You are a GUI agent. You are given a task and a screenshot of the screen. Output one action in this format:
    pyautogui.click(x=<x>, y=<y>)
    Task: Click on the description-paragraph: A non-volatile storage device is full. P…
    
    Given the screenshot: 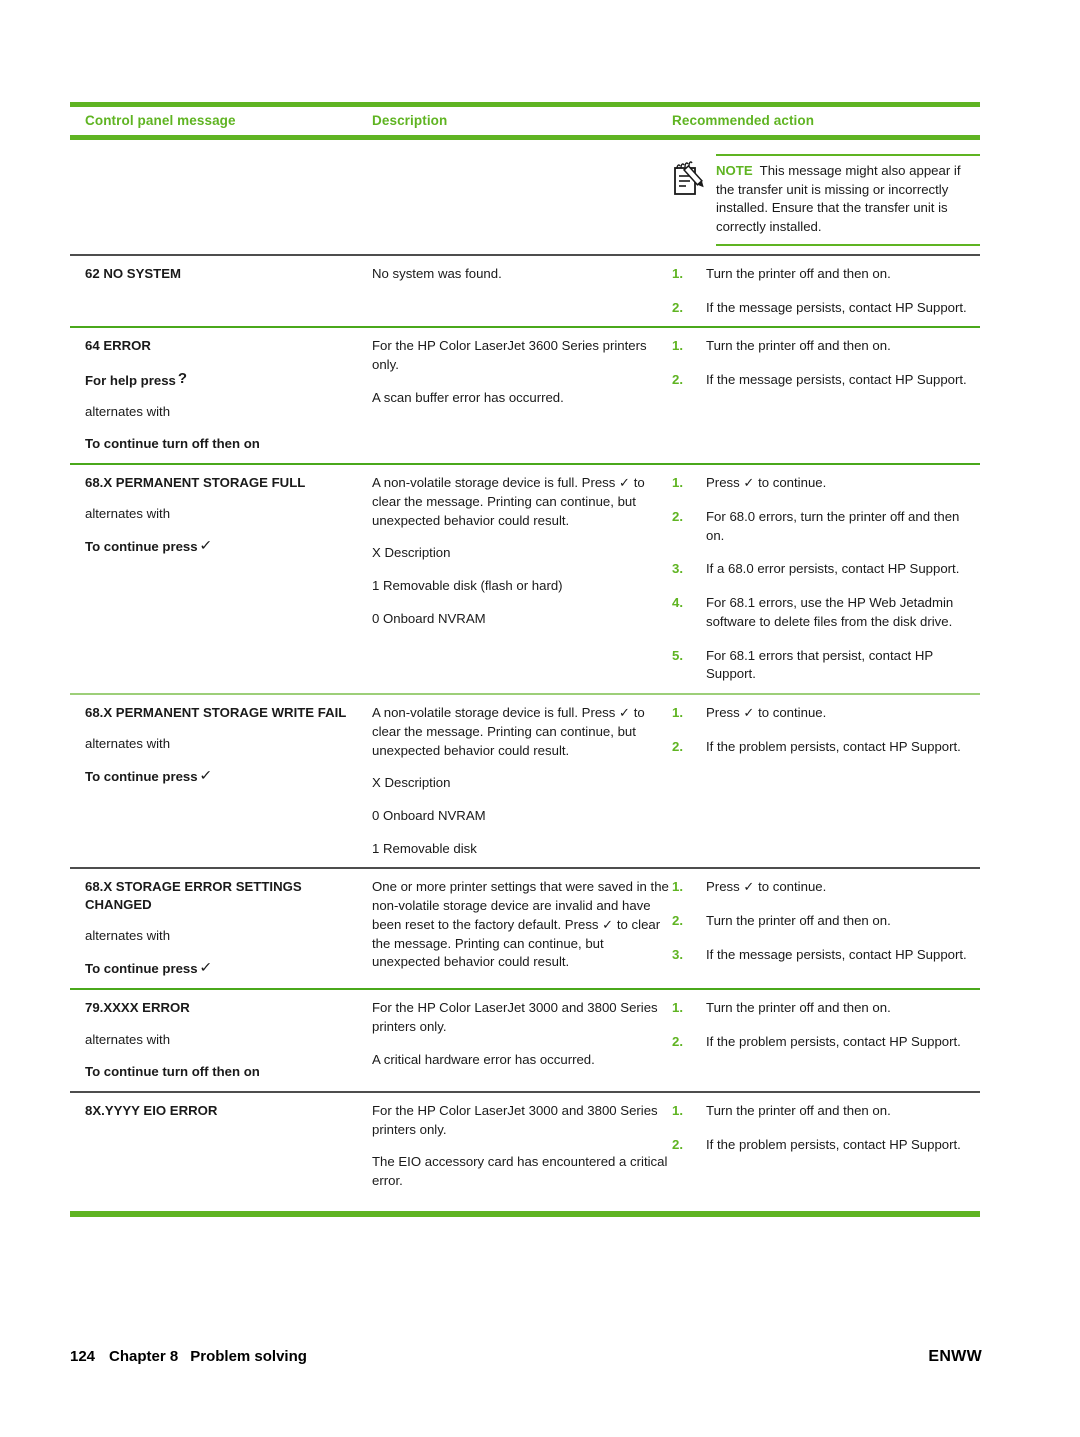 What is the action you would take?
    pyautogui.click(x=508, y=501)
    